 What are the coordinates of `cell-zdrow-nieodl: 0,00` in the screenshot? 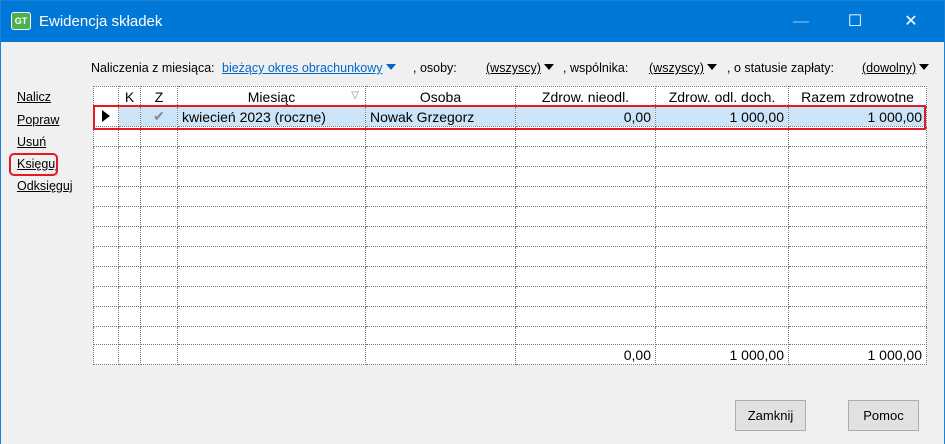 It's located at (585, 116).